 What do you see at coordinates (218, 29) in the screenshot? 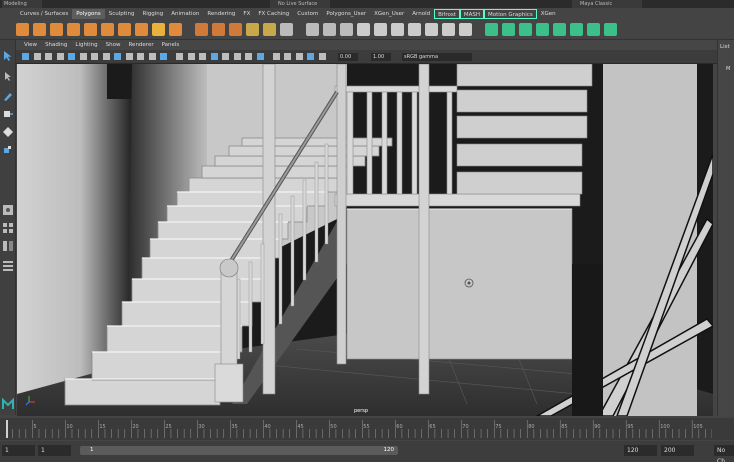
I see `separate-icon` at bounding box center [218, 29].